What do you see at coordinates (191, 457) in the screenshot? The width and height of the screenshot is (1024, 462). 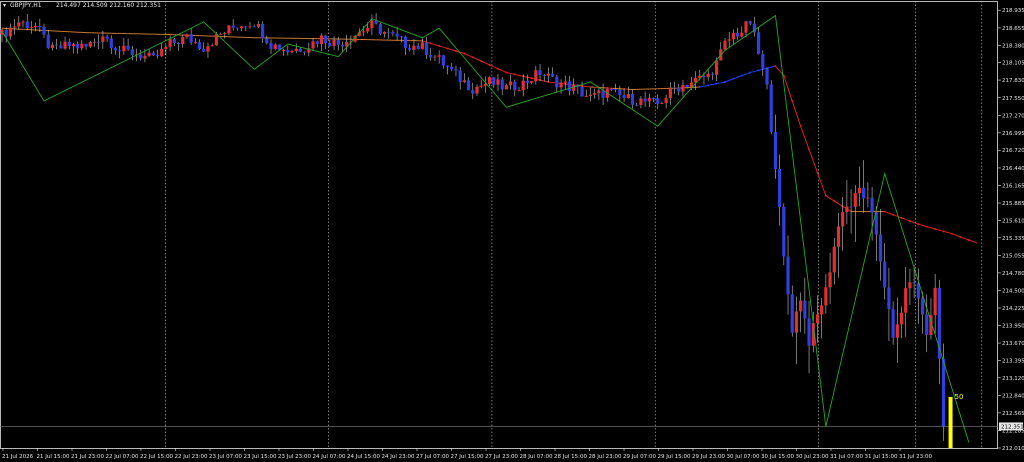 I see `x-tick-label: 22 Jul 23:00` at bounding box center [191, 457].